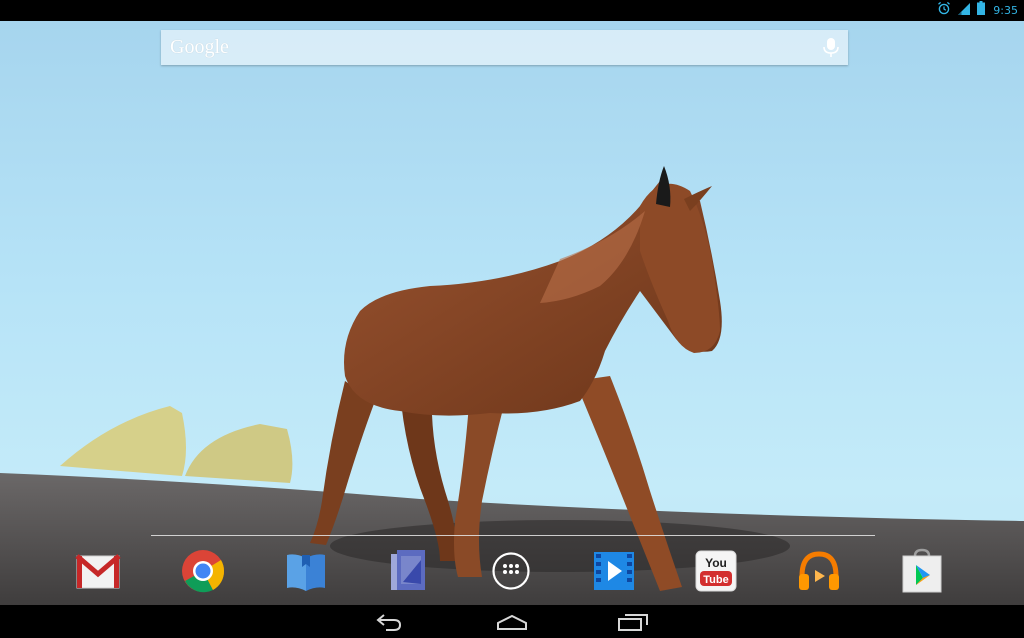  Describe the element at coordinates (512, 10) in the screenshot. I see `status-bar: 9:35` at that location.